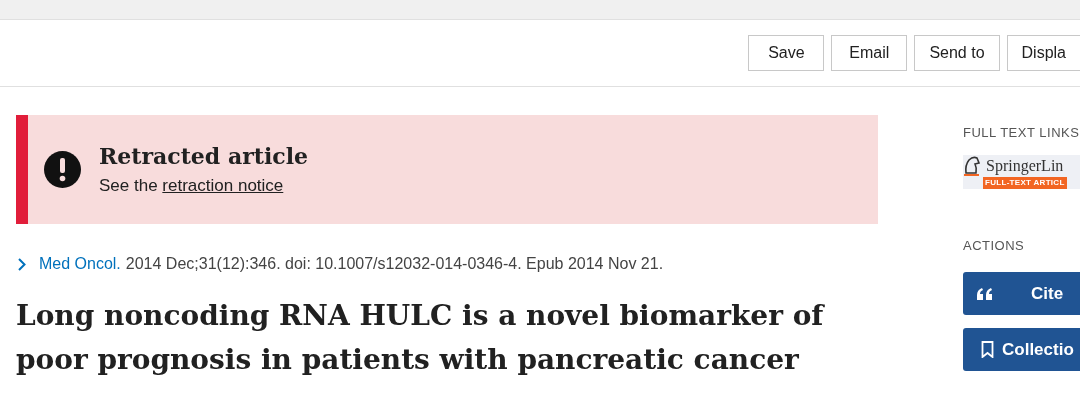  I want to click on retraction-link: retraction notice, so click(223, 185).